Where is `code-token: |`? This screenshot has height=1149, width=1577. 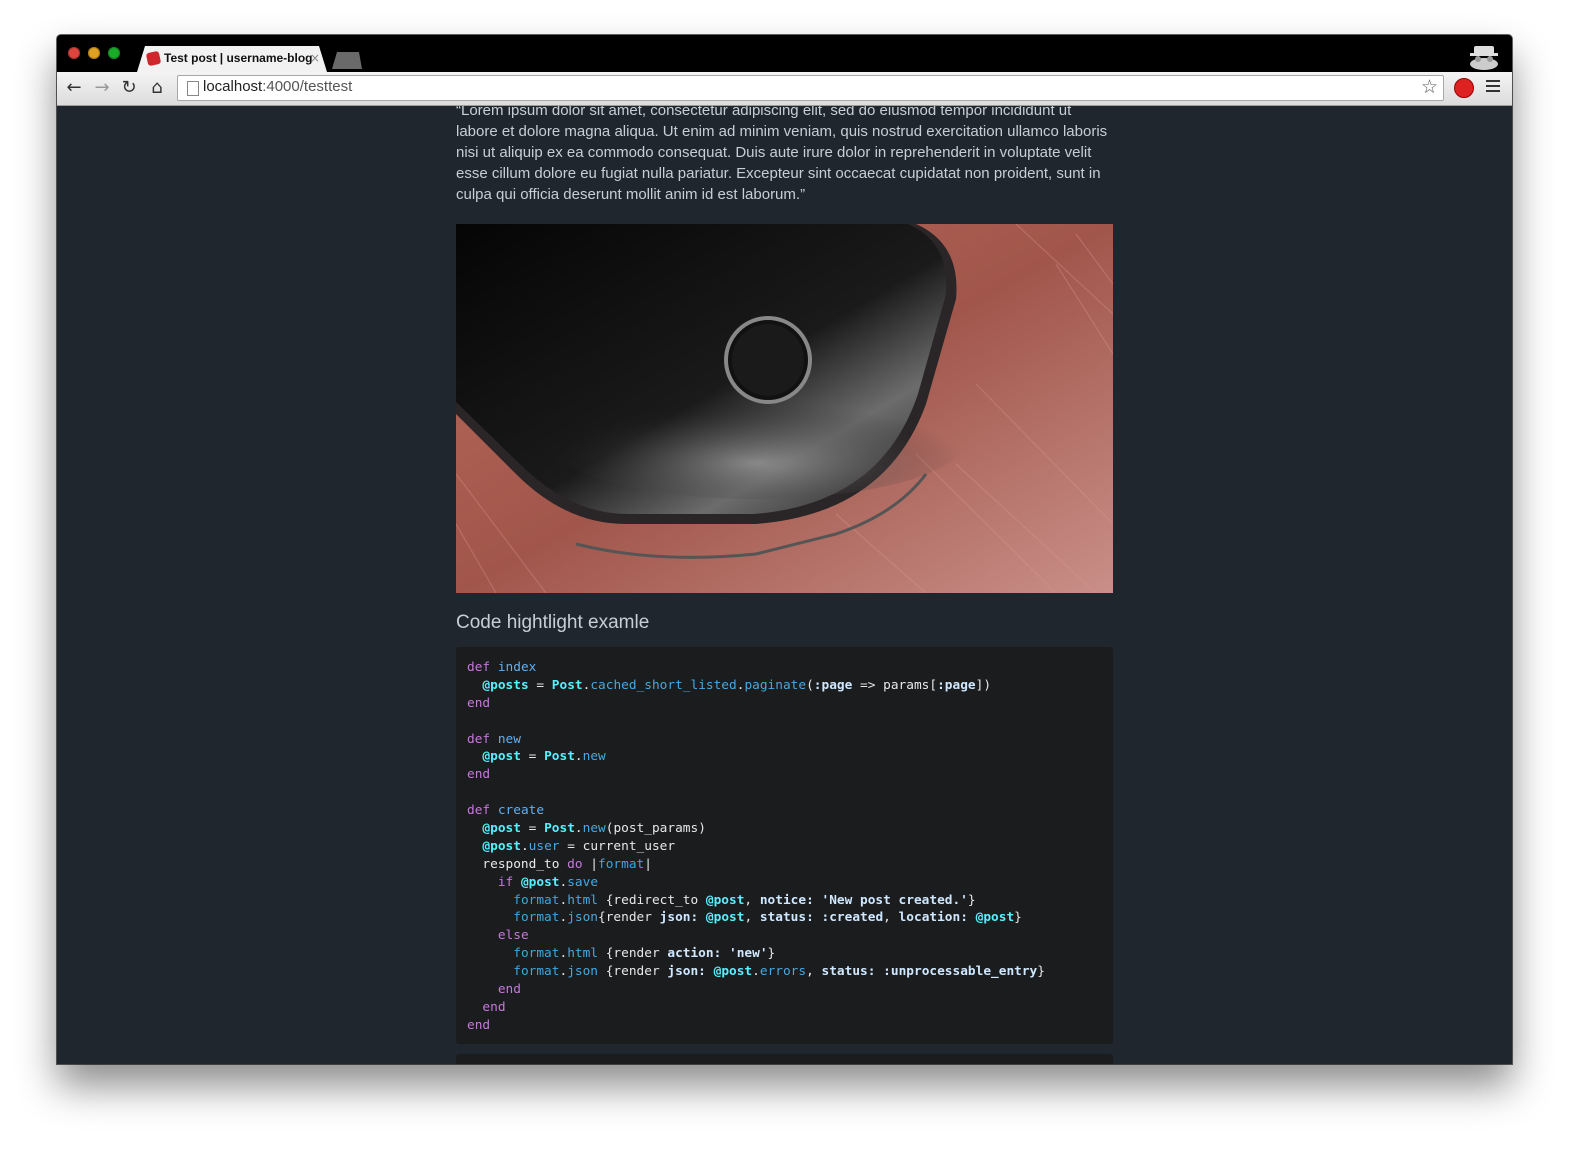
code-token: | is located at coordinates (648, 864).